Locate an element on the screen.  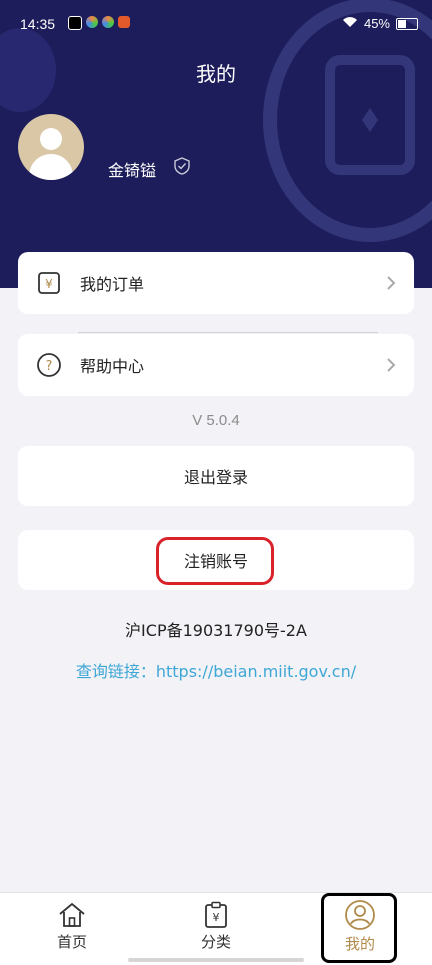
profile-icon is located at coordinates (360, 915).